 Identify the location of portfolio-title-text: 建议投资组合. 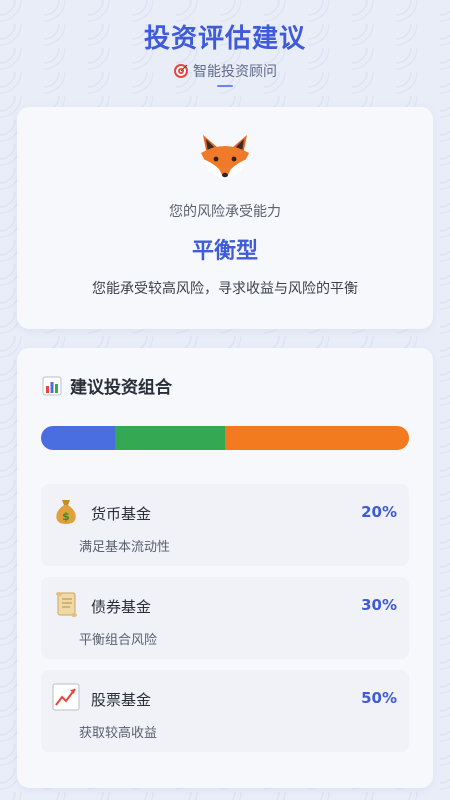
(121, 388).